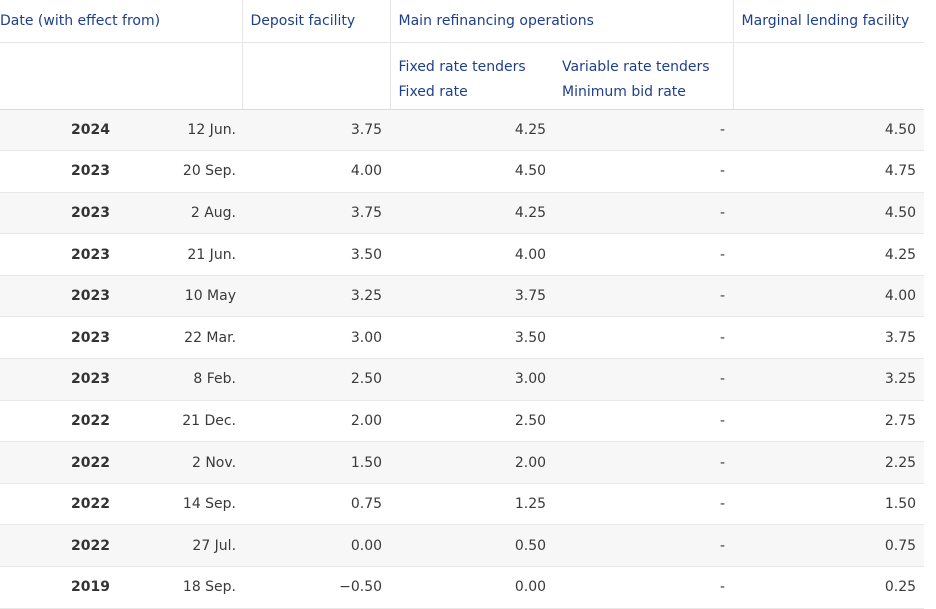  What do you see at coordinates (462, 337) in the screenshot?
I see `table-row: 2023 22 Mar. 3.00 3.50 - 3.75` at bounding box center [462, 337].